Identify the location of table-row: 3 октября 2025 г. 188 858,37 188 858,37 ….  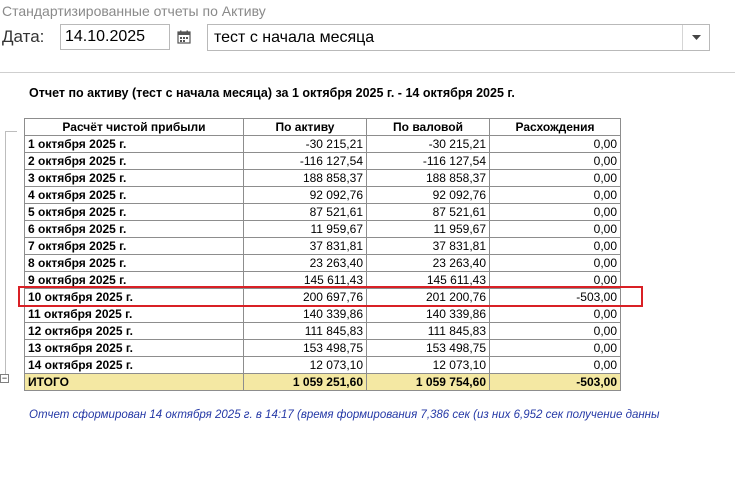
(322, 178).